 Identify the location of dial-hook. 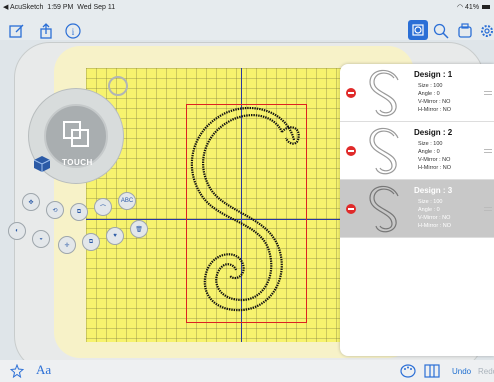
(118, 86).